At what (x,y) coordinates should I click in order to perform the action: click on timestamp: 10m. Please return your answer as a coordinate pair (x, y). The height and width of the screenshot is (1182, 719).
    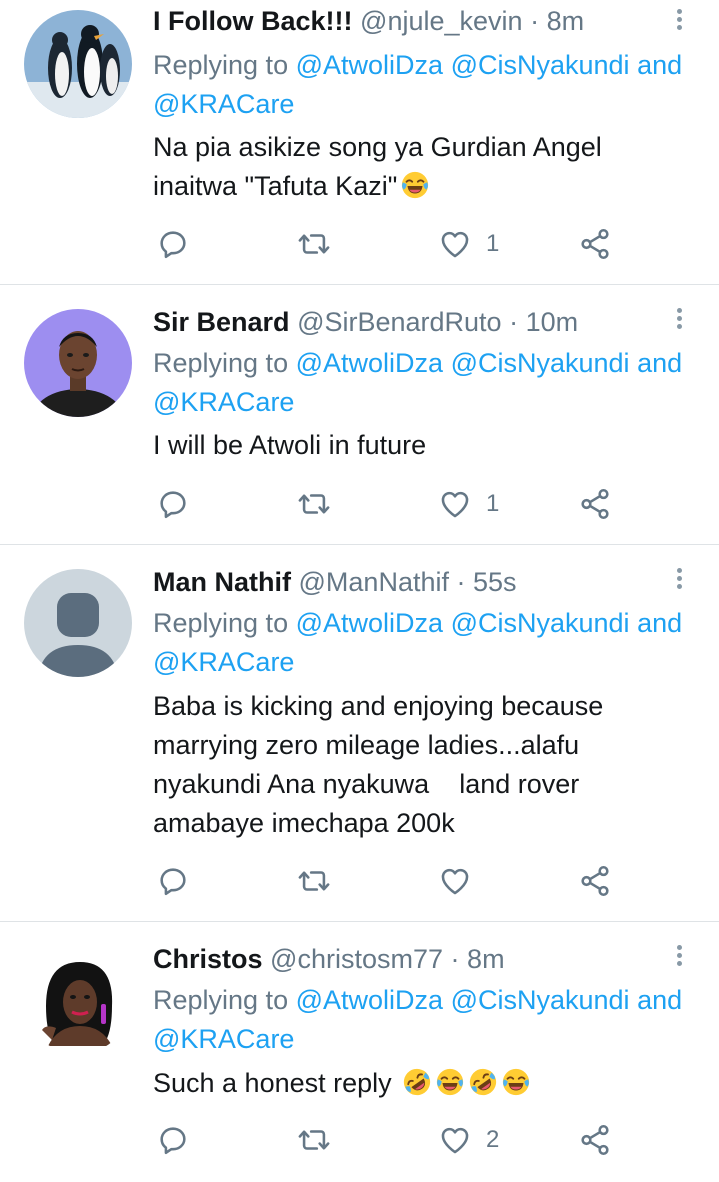
    Looking at the image, I should click on (552, 322).